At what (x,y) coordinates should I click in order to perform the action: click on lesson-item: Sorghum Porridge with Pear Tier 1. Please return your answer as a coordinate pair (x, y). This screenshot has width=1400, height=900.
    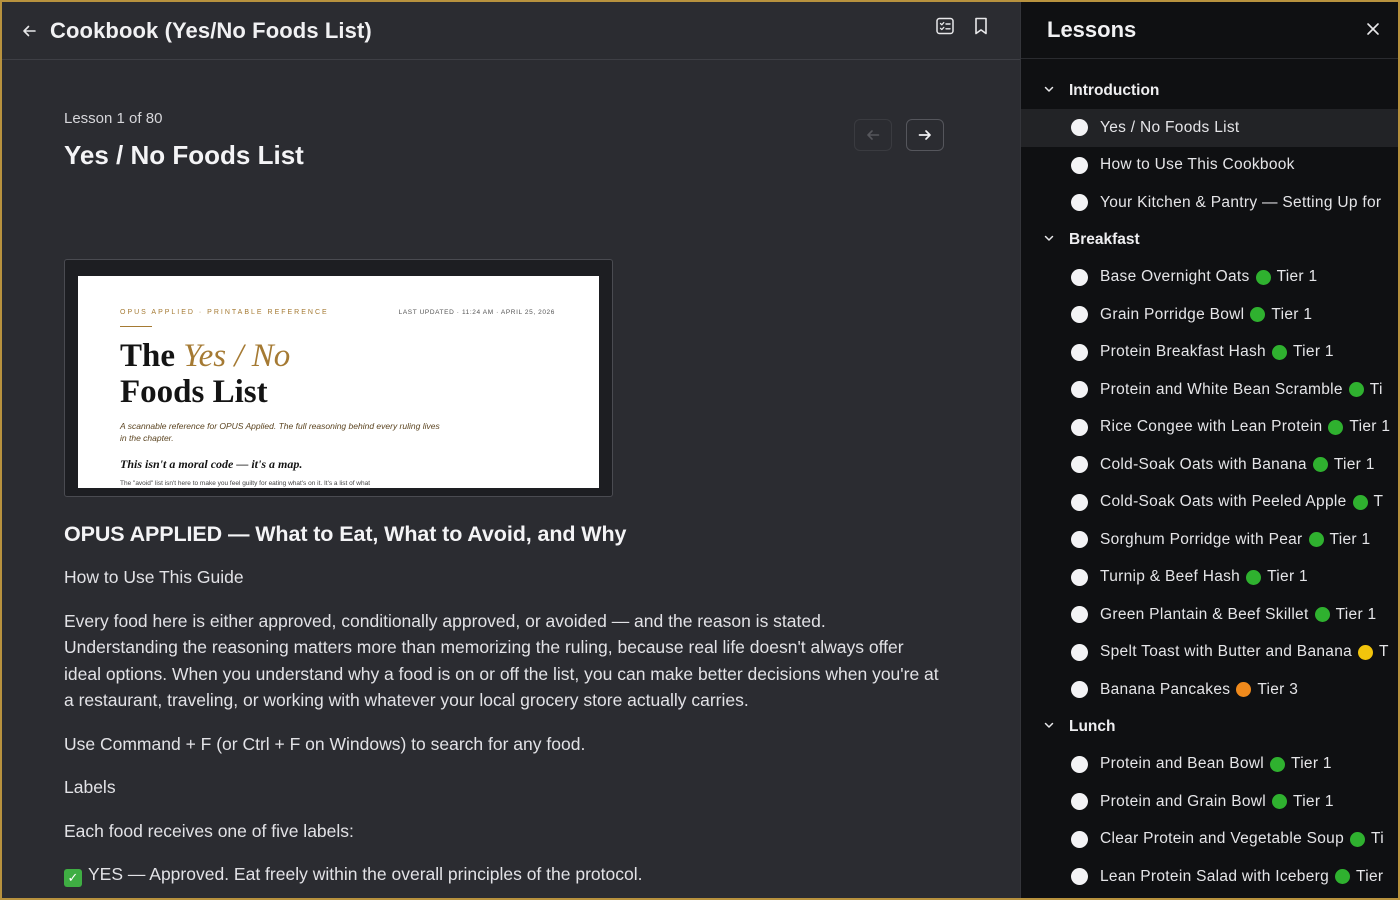
    Looking at the image, I should click on (1209, 540).